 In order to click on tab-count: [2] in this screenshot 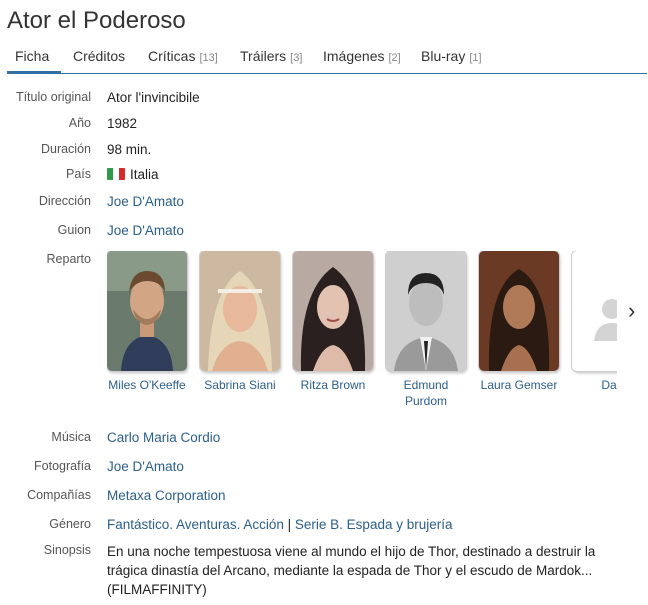, I will do `click(394, 58)`.